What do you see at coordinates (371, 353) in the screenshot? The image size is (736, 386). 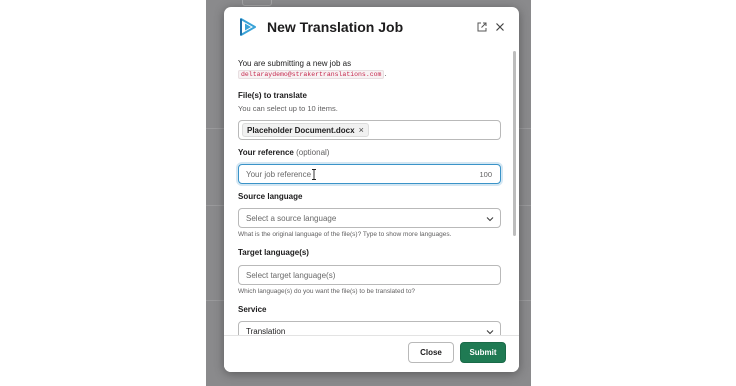 I see `dialog-footer: Close Submit` at bounding box center [371, 353].